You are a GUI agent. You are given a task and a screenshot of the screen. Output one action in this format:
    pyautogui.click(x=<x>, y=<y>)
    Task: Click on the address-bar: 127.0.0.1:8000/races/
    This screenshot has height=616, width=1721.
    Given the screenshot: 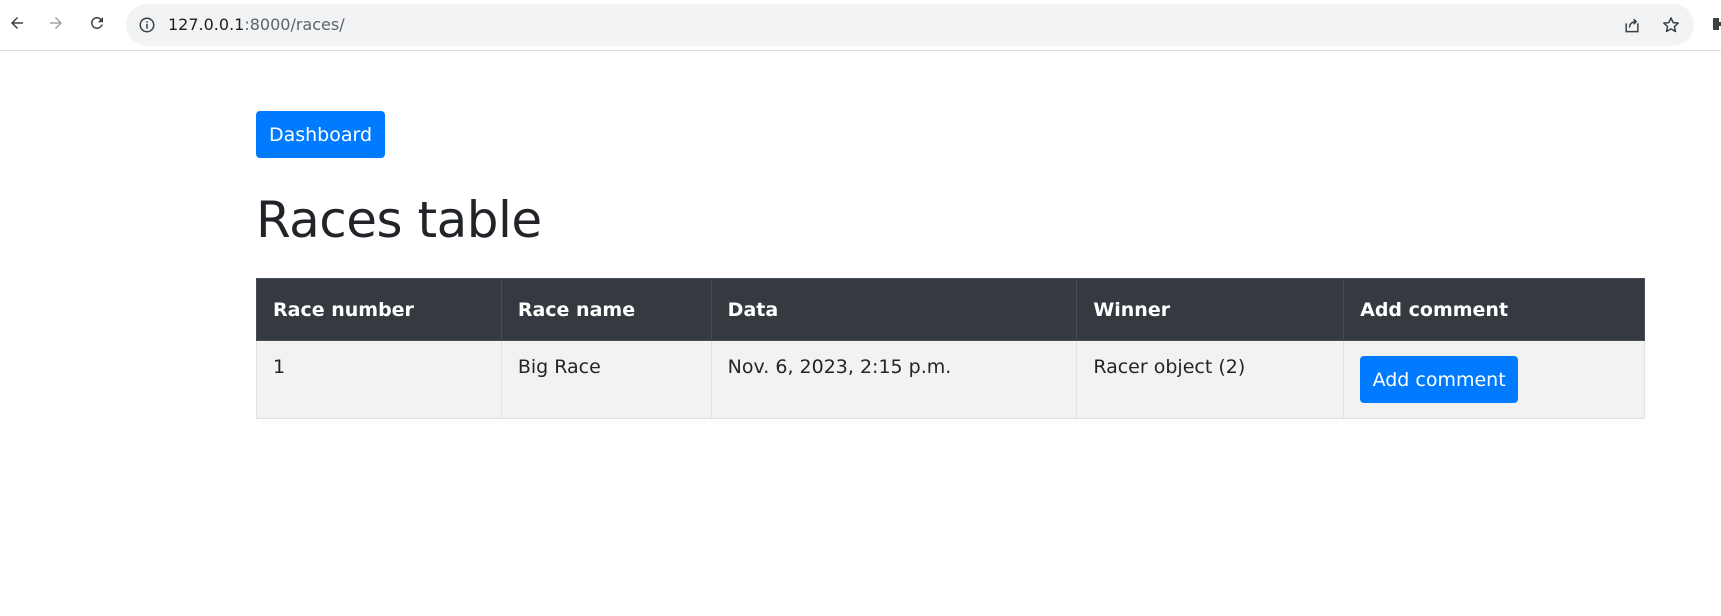 What is the action you would take?
    pyautogui.click(x=910, y=25)
    